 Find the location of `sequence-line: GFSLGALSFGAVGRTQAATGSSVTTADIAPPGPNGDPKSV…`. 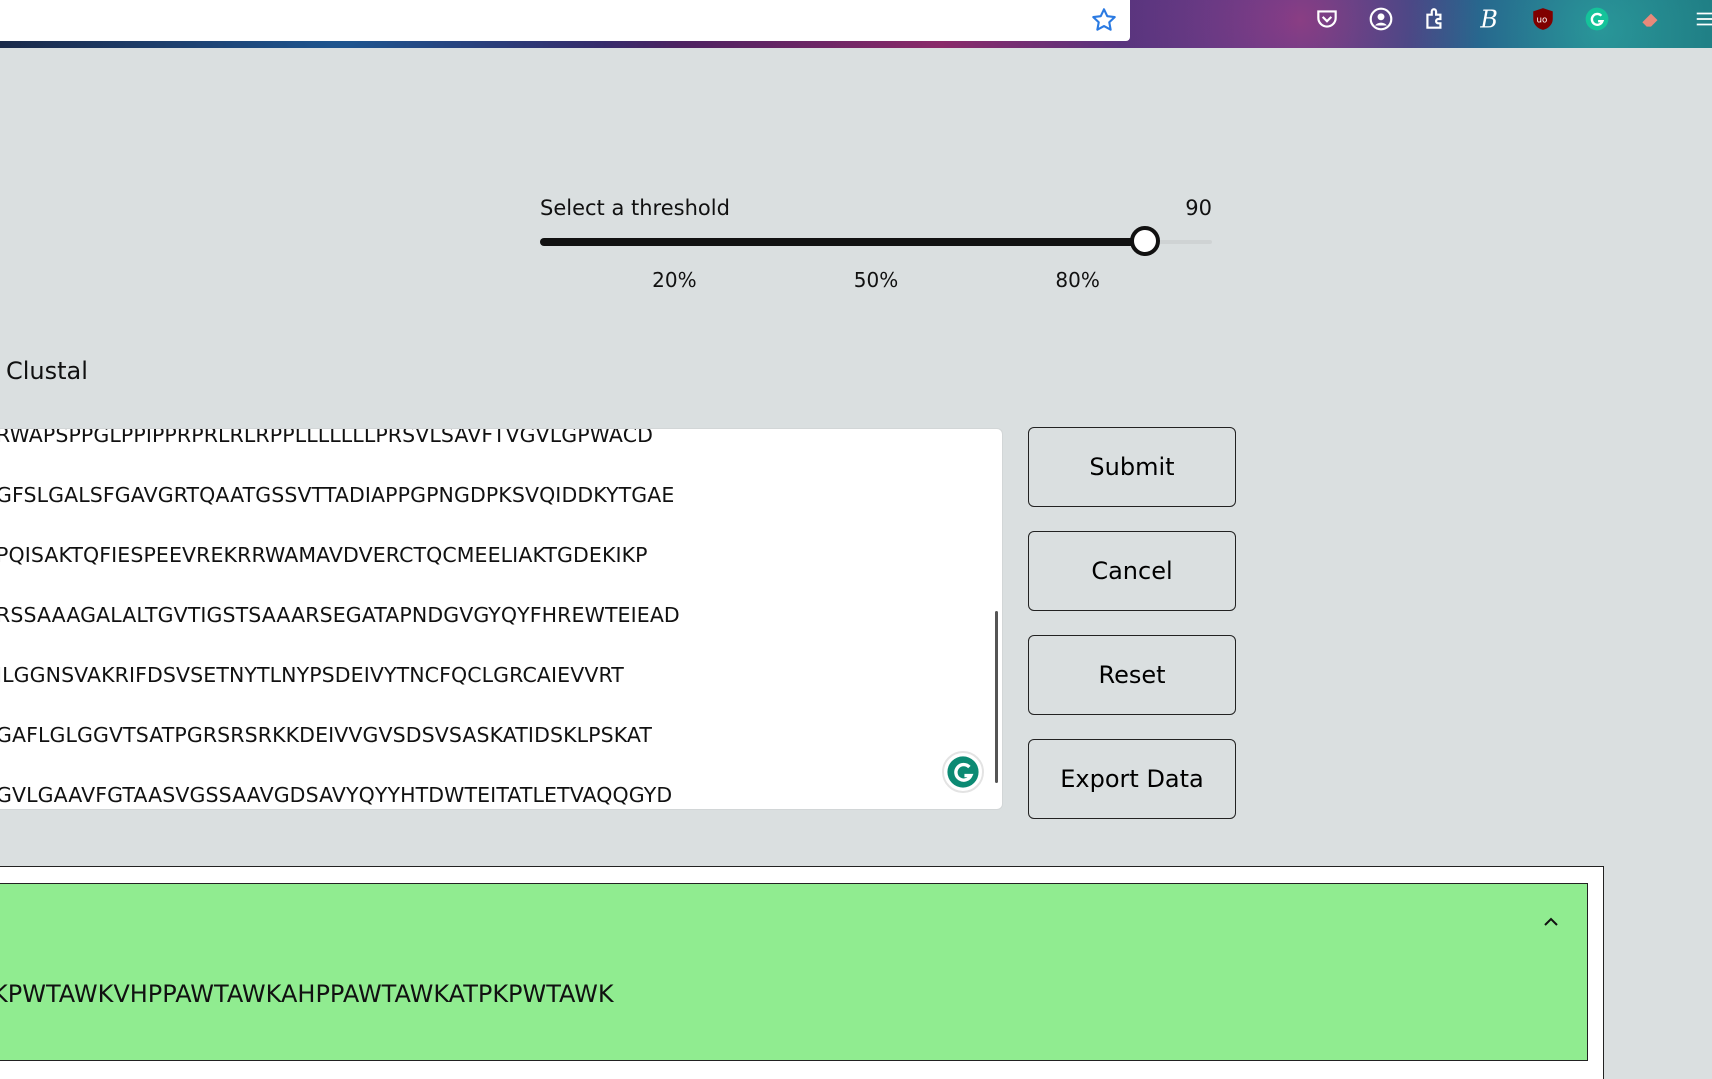

sequence-line: GFSLGALSFGAVGRTQAATGSSVTTADIAPPGPNGDPKSV… is located at coordinates (337, 495).